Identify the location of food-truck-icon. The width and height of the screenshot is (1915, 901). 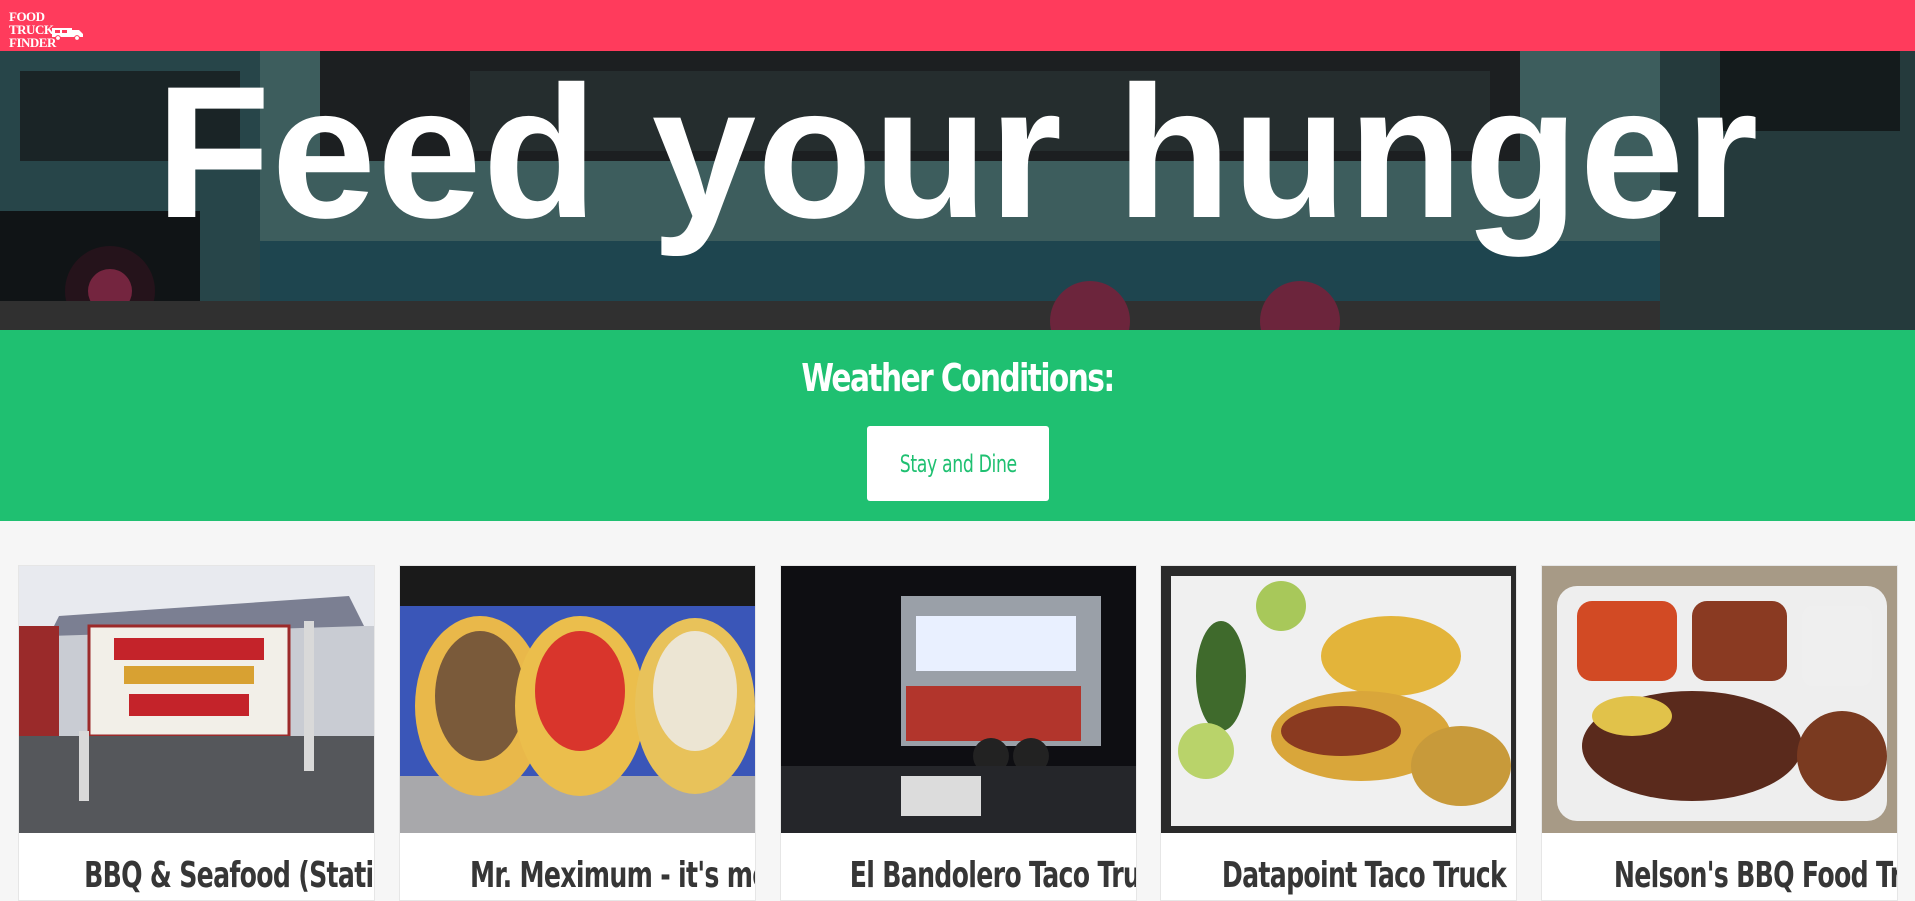
(67, 34).